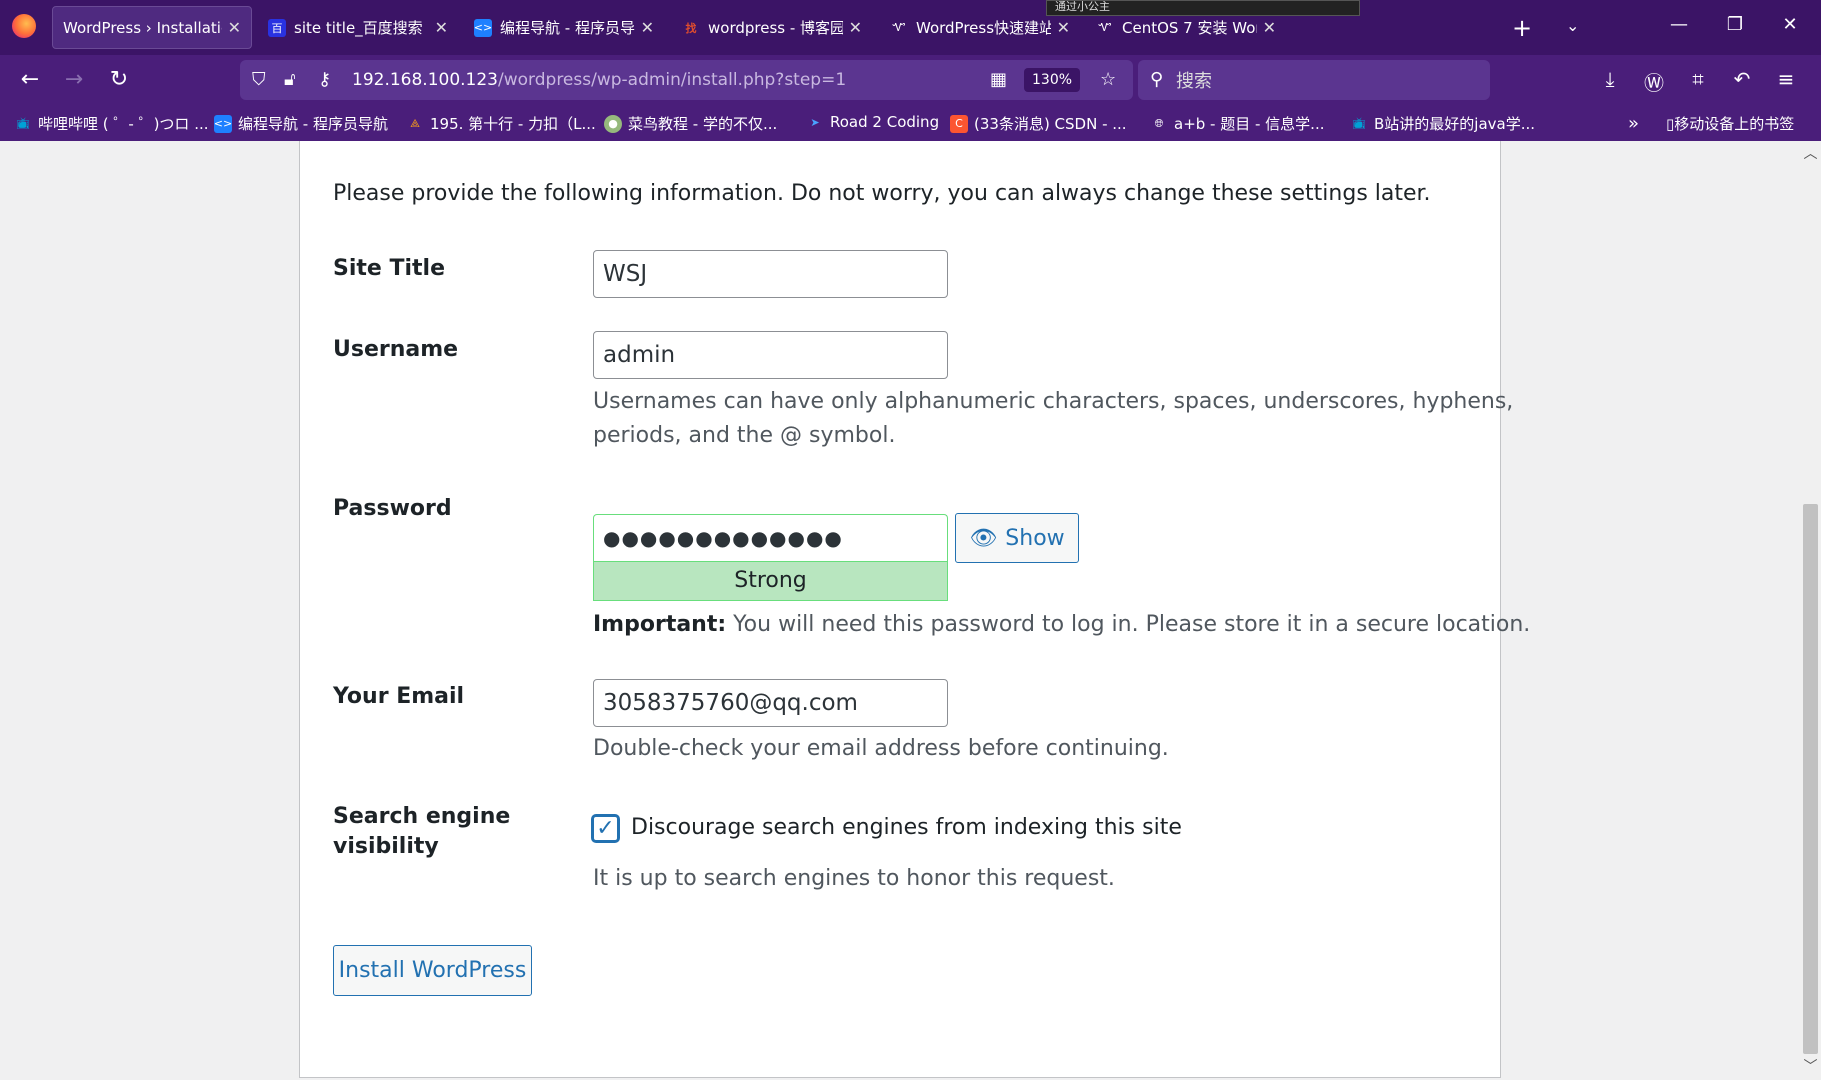 This screenshot has width=1821, height=1080. I want to click on tab-wordpress-installation: WordPress › Installation ✕, so click(152, 27).